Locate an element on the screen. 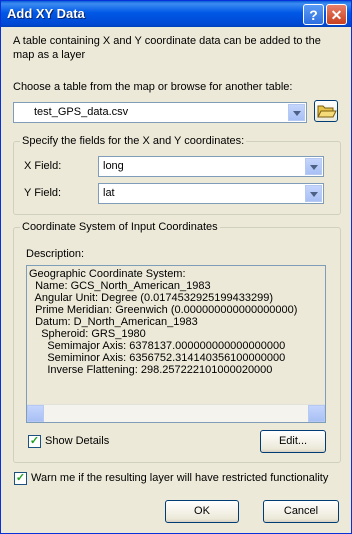 This screenshot has width=352, height=534. description-line: Spheroid: GRS_1980 is located at coordinates (87, 334).